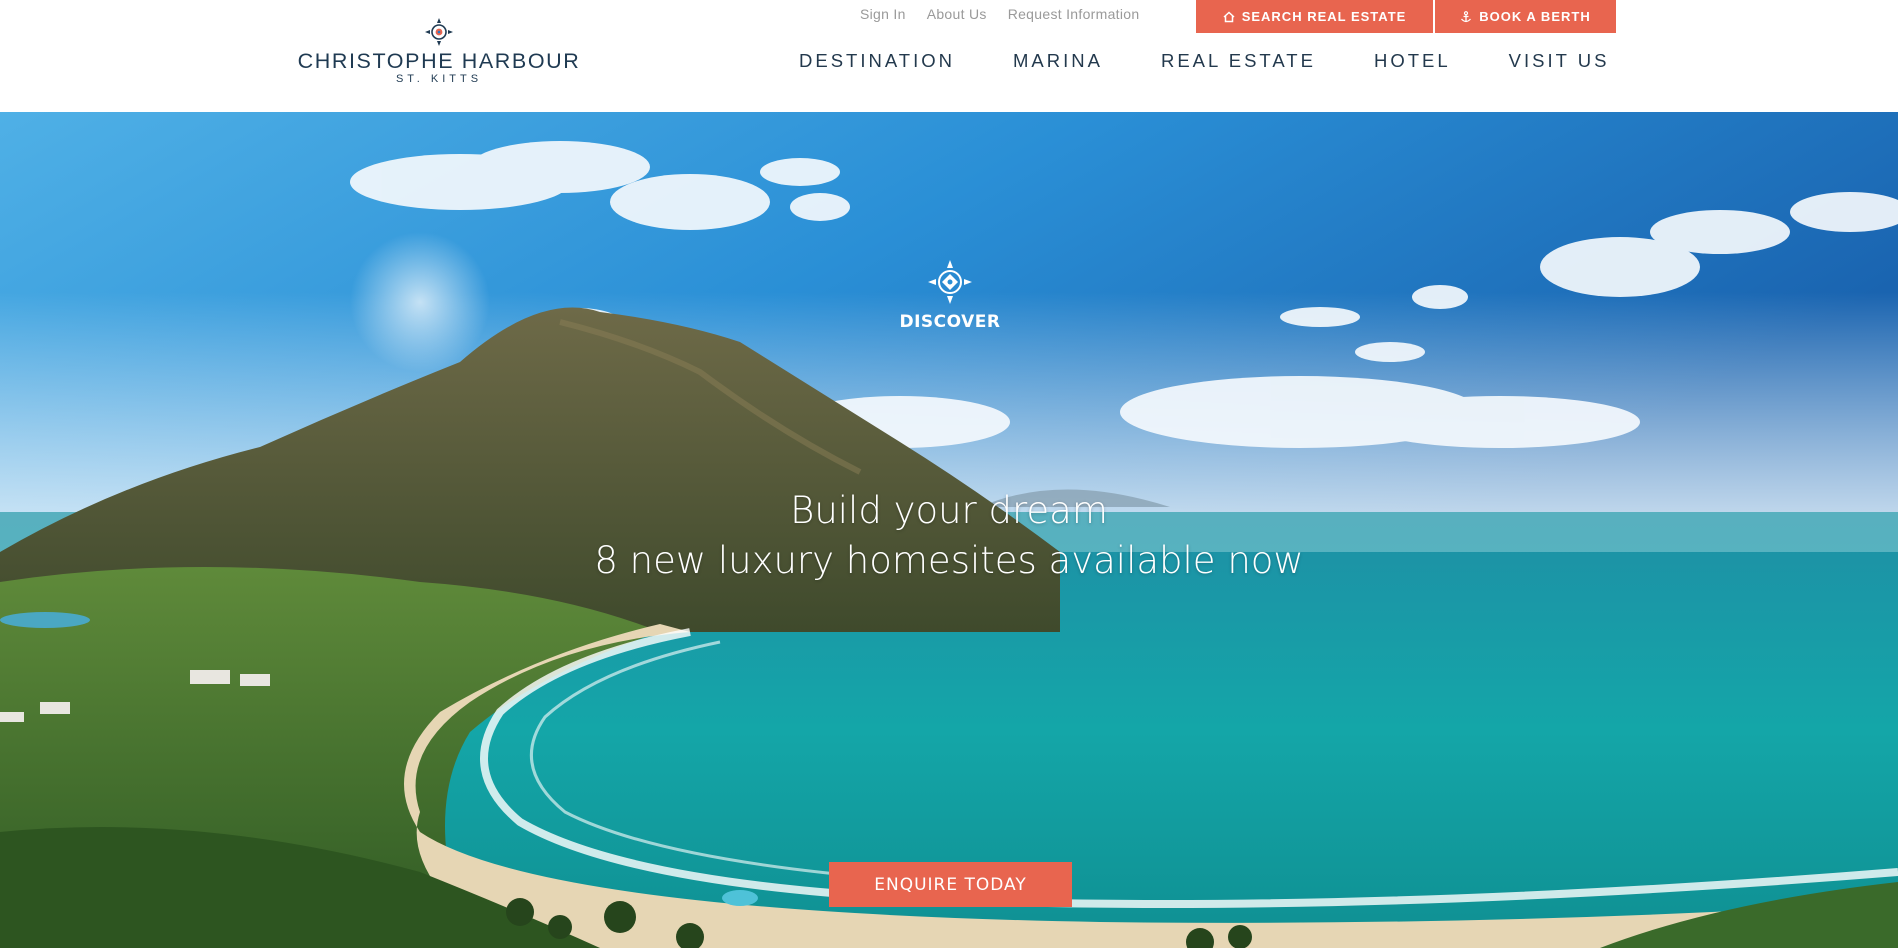  Describe the element at coordinates (877, 61) in the screenshot. I see `nav-destination: DESTINATION` at that location.